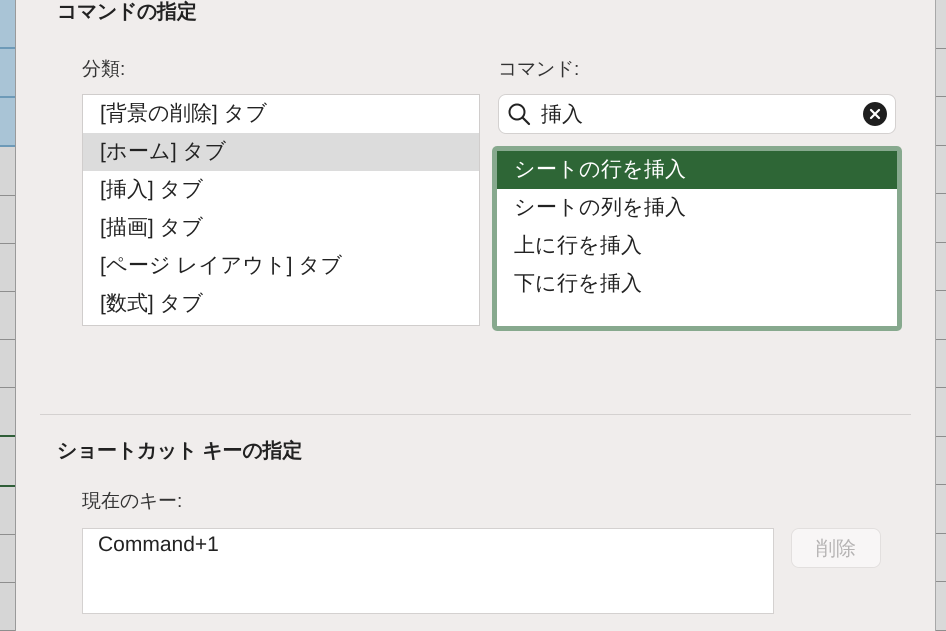  What do you see at coordinates (281, 190) in the screenshot?
I see `category-item: [挿入] タブ` at bounding box center [281, 190].